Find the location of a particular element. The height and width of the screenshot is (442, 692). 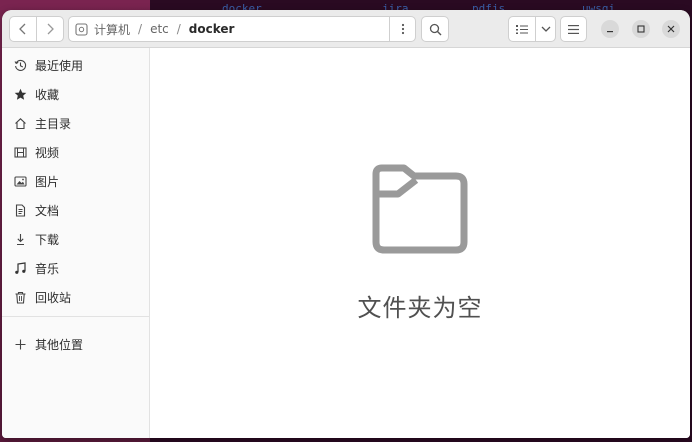

chevron-down-icon is located at coordinates (545, 29).